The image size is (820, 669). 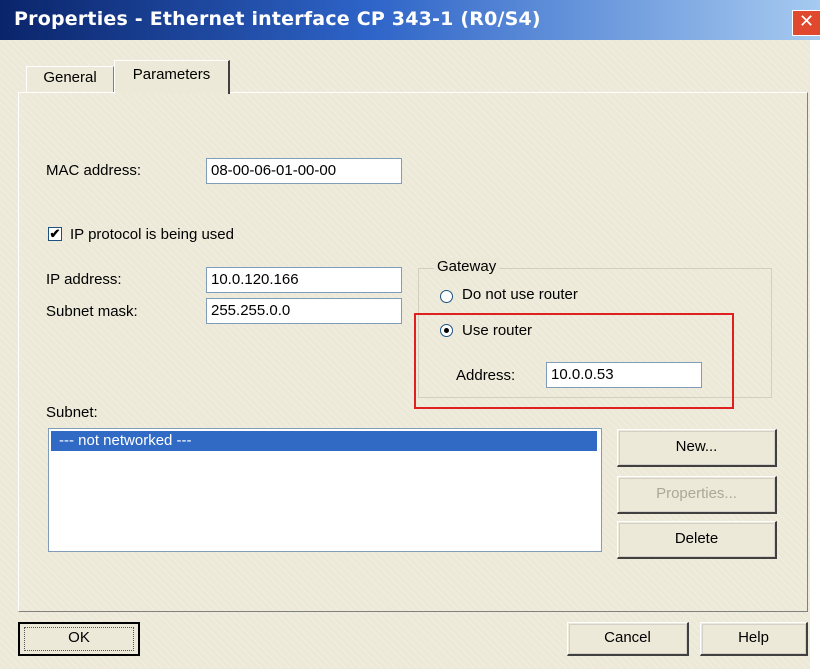 I want to click on ip-protocol-label: IP protocol is being used, so click(x=152, y=234).